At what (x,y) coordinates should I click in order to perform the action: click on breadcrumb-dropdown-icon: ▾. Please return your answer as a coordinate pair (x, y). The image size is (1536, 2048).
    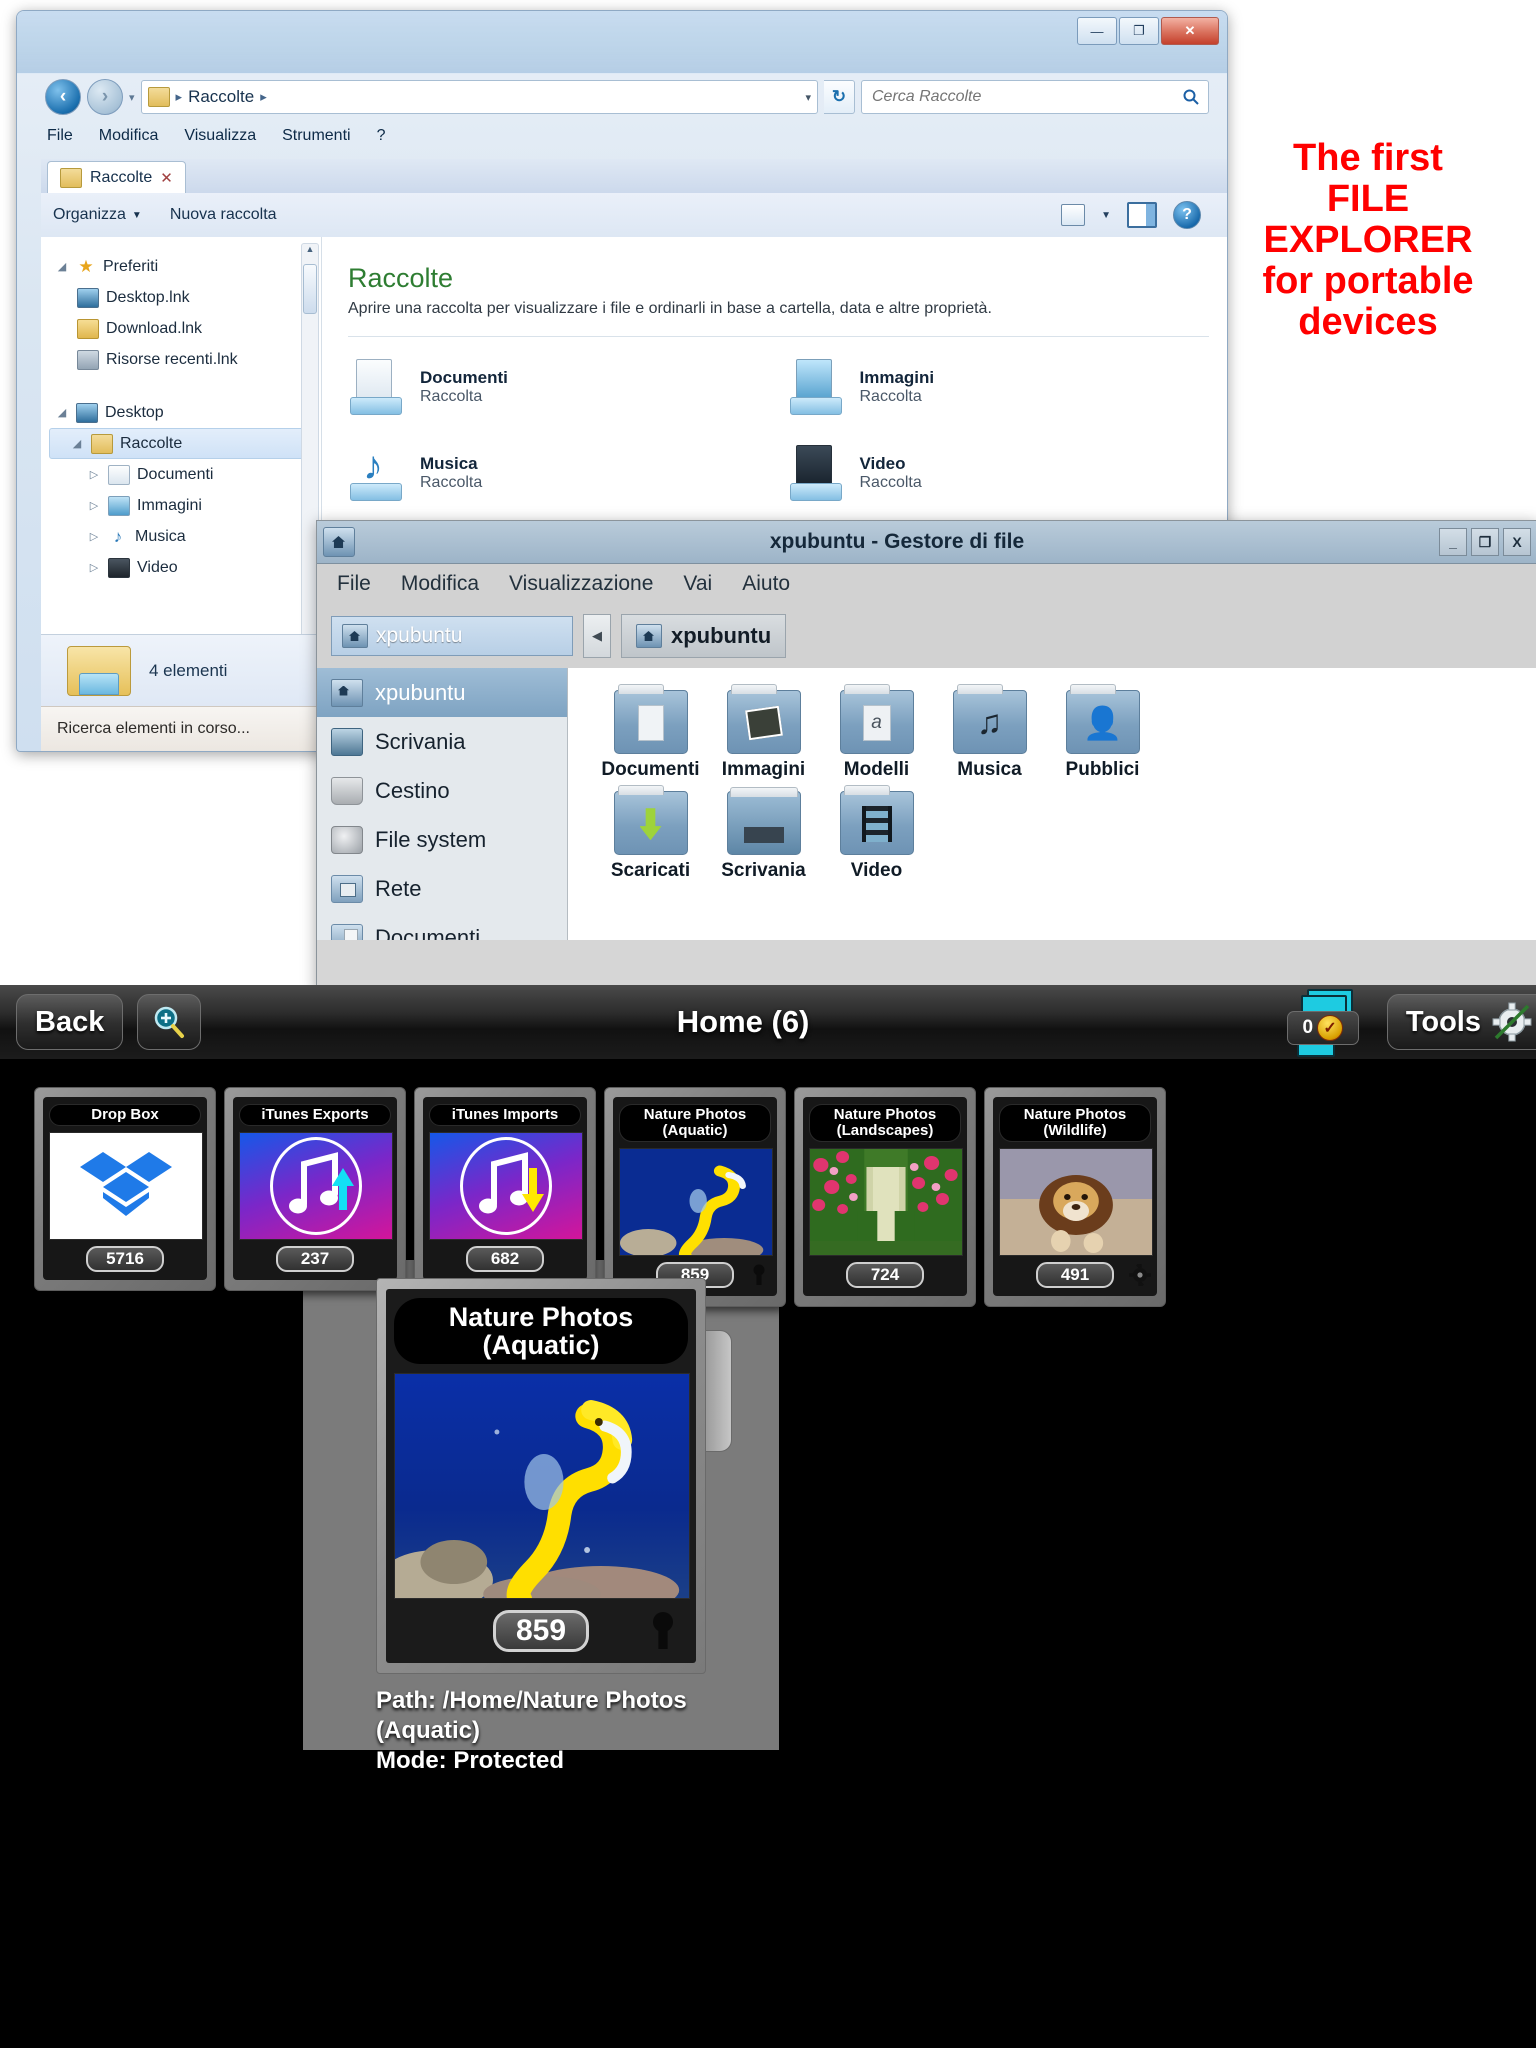
    Looking at the image, I should click on (808, 97).